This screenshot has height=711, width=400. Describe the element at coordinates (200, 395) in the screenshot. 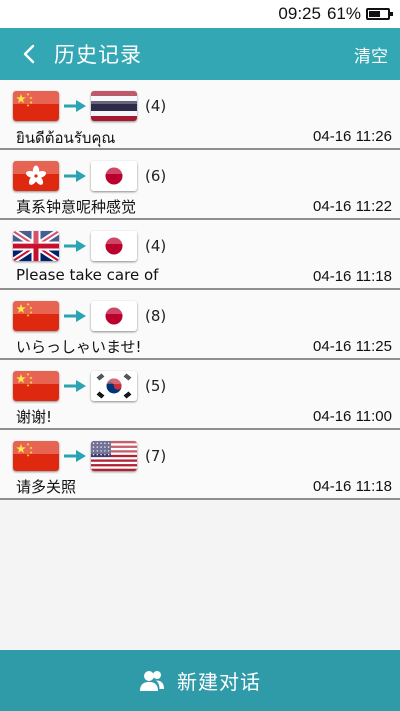

I see `history-item: (5) 谢谢! 04-16 11:00` at that location.